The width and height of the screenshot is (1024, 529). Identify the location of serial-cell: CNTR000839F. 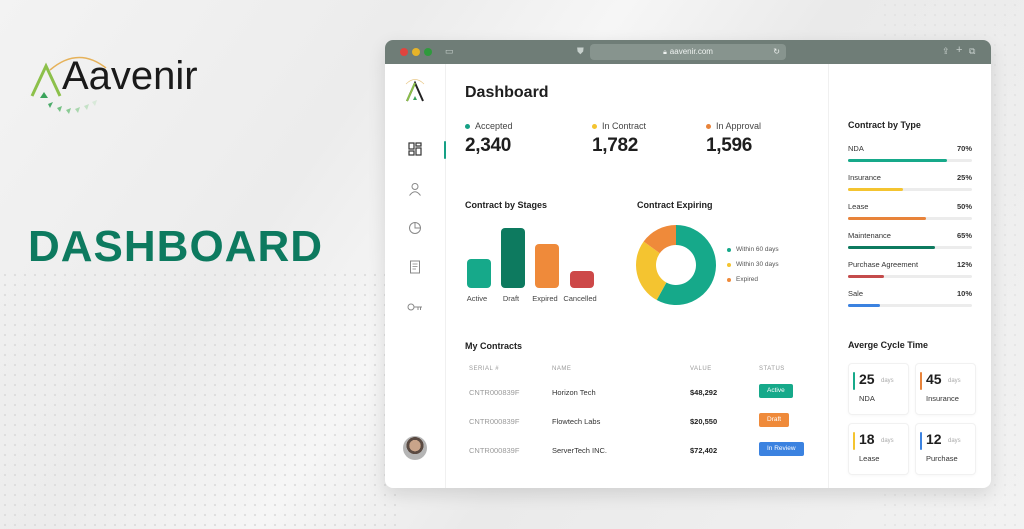
(494, 421).